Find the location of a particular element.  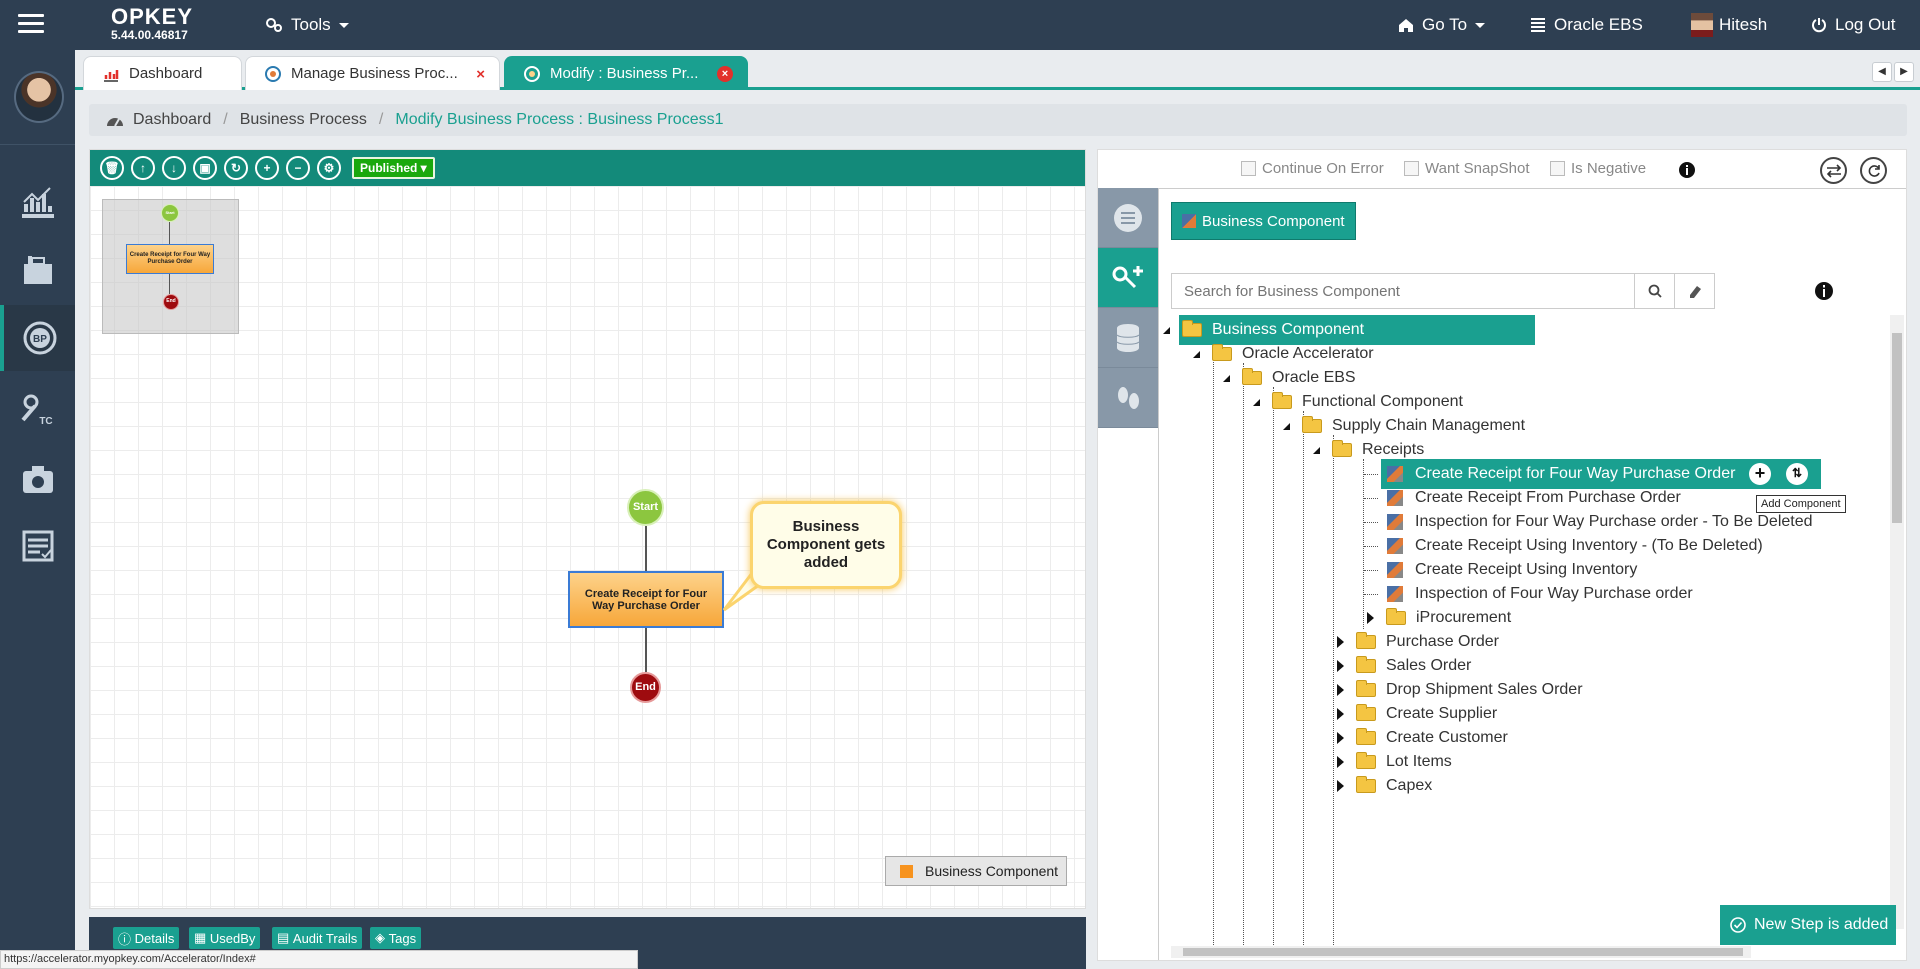

refresh-icon: ↻ is located at coordinates (236, 168).